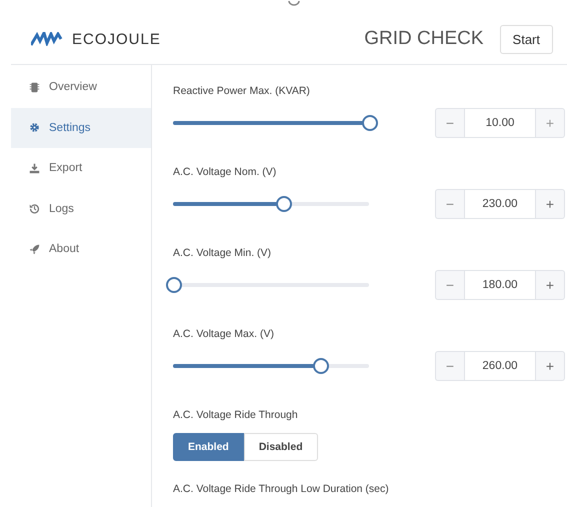 Image resolution: width=567 pixels, height=507 pixels. What do you see at coordinates (294, 3) in the screenshot?
I see `loading-icon` at bounding box center [294, 3].